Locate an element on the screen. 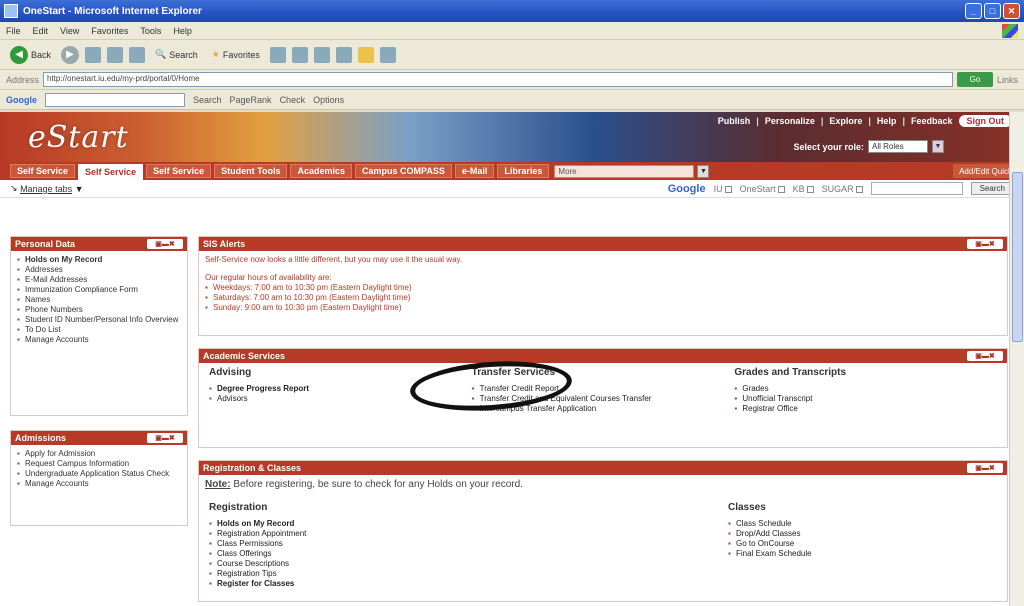 The image size is (1024, 606). messenger-icon is located at coordinates (387, 54).